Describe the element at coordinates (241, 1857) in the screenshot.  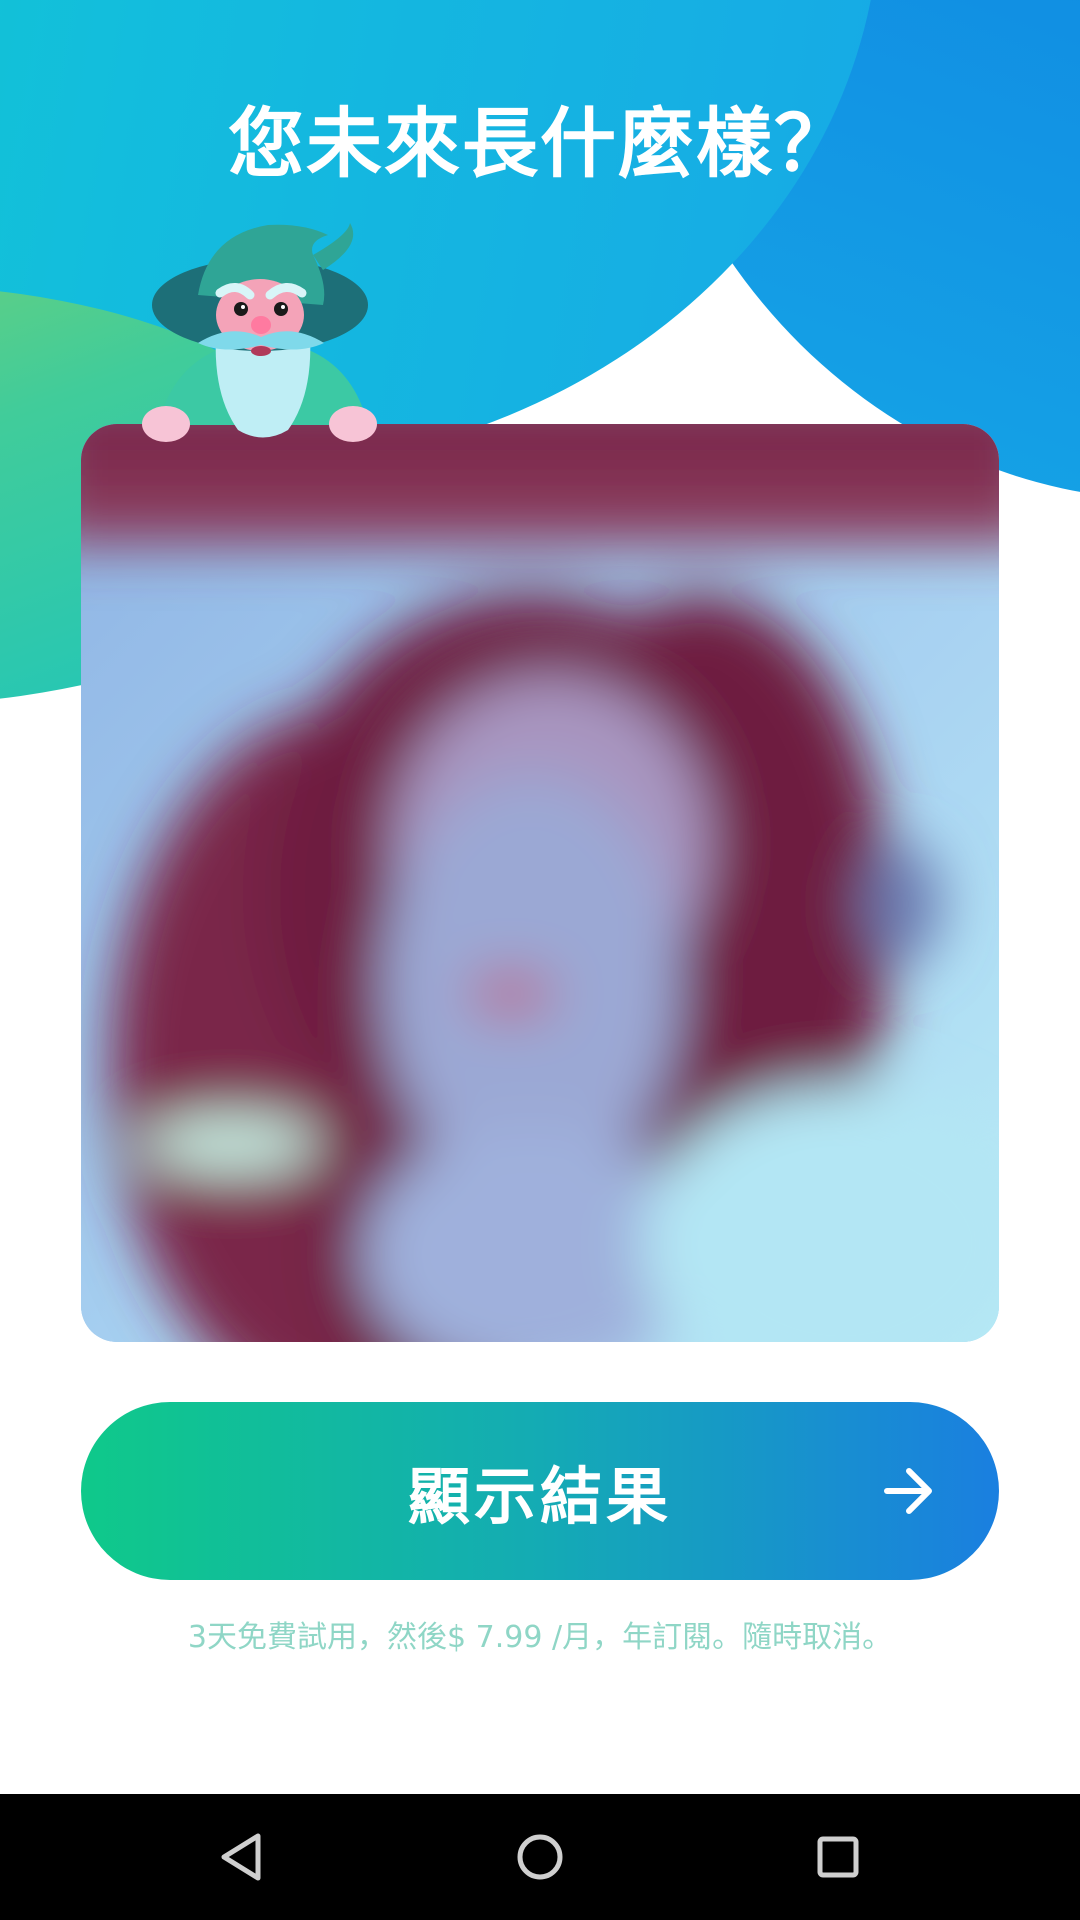
I see `back-triangle-icon` at that location.